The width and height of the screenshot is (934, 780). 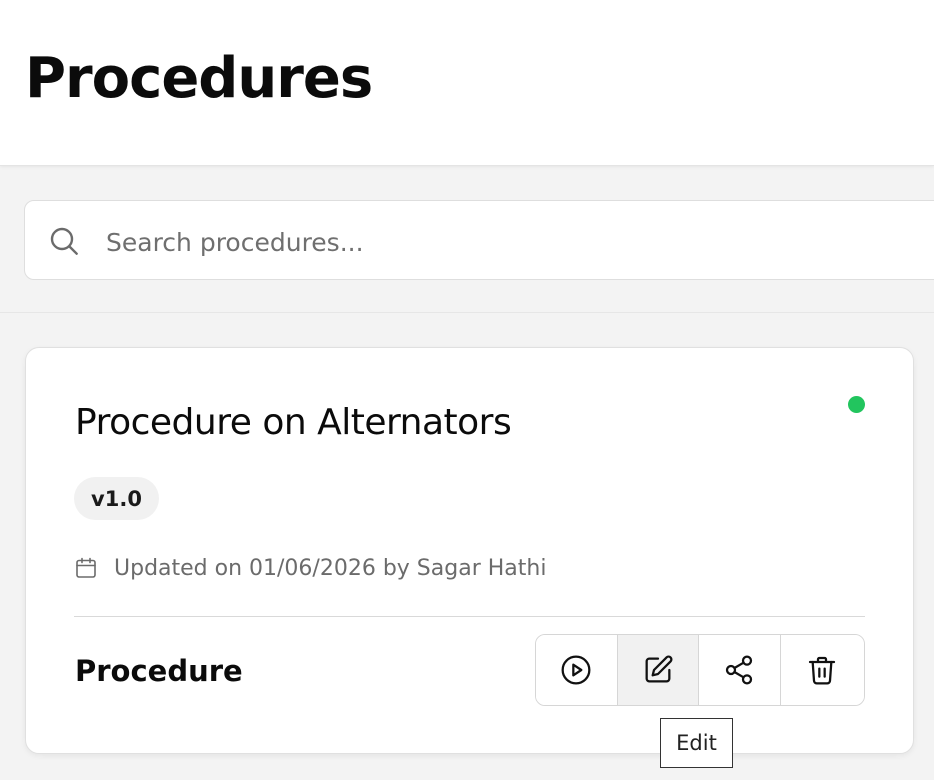 What do you see at coordinates (86, 567) in the screenshot?
I see `calendar-icon` at bounding box center [86, 567].